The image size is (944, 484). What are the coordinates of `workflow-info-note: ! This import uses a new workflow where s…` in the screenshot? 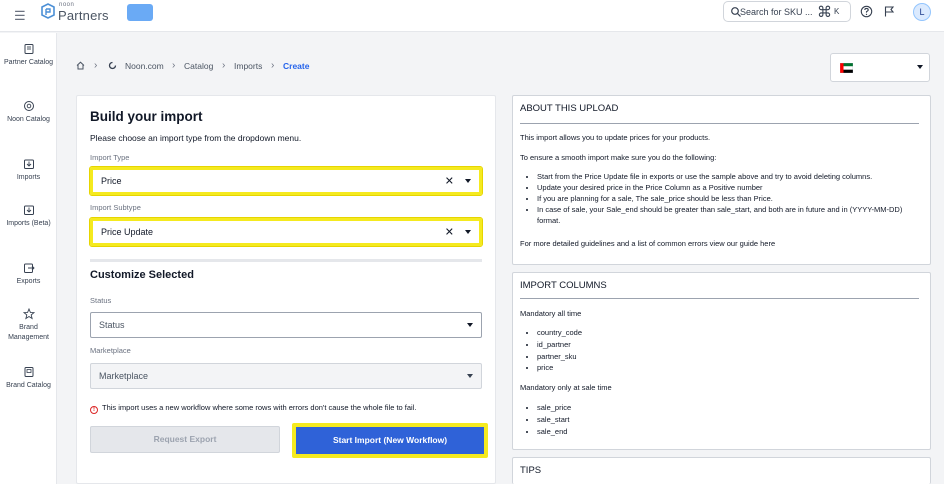 It's located at (253, 408).